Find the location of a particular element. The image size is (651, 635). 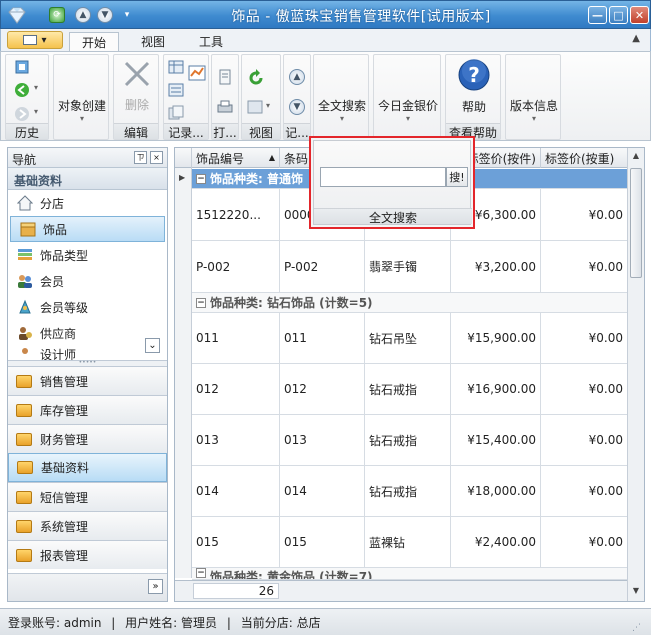

nav-group-inventory: 库存管理 is located at coordinates (87, 409).